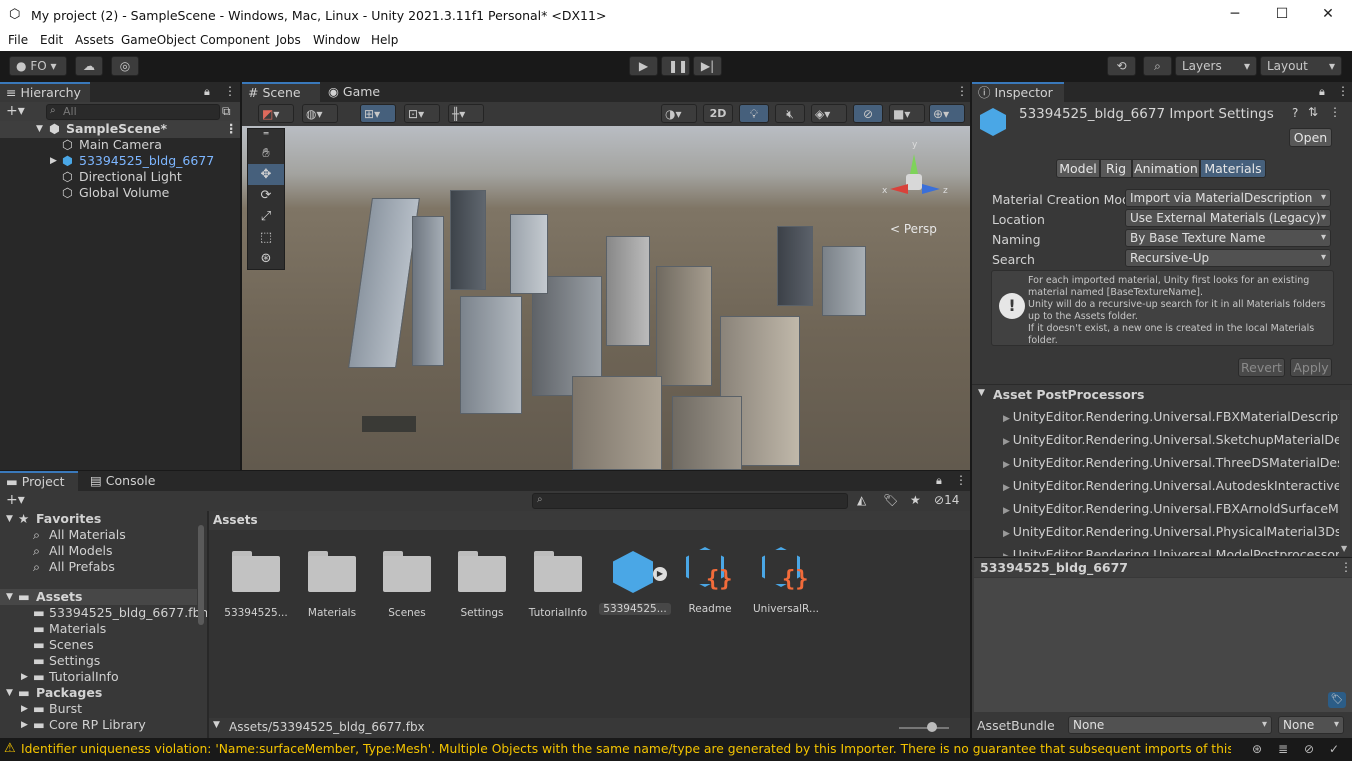  I want to click on preview-header: 53394525_bldg_6677 ⋮, so click(1163, 567).